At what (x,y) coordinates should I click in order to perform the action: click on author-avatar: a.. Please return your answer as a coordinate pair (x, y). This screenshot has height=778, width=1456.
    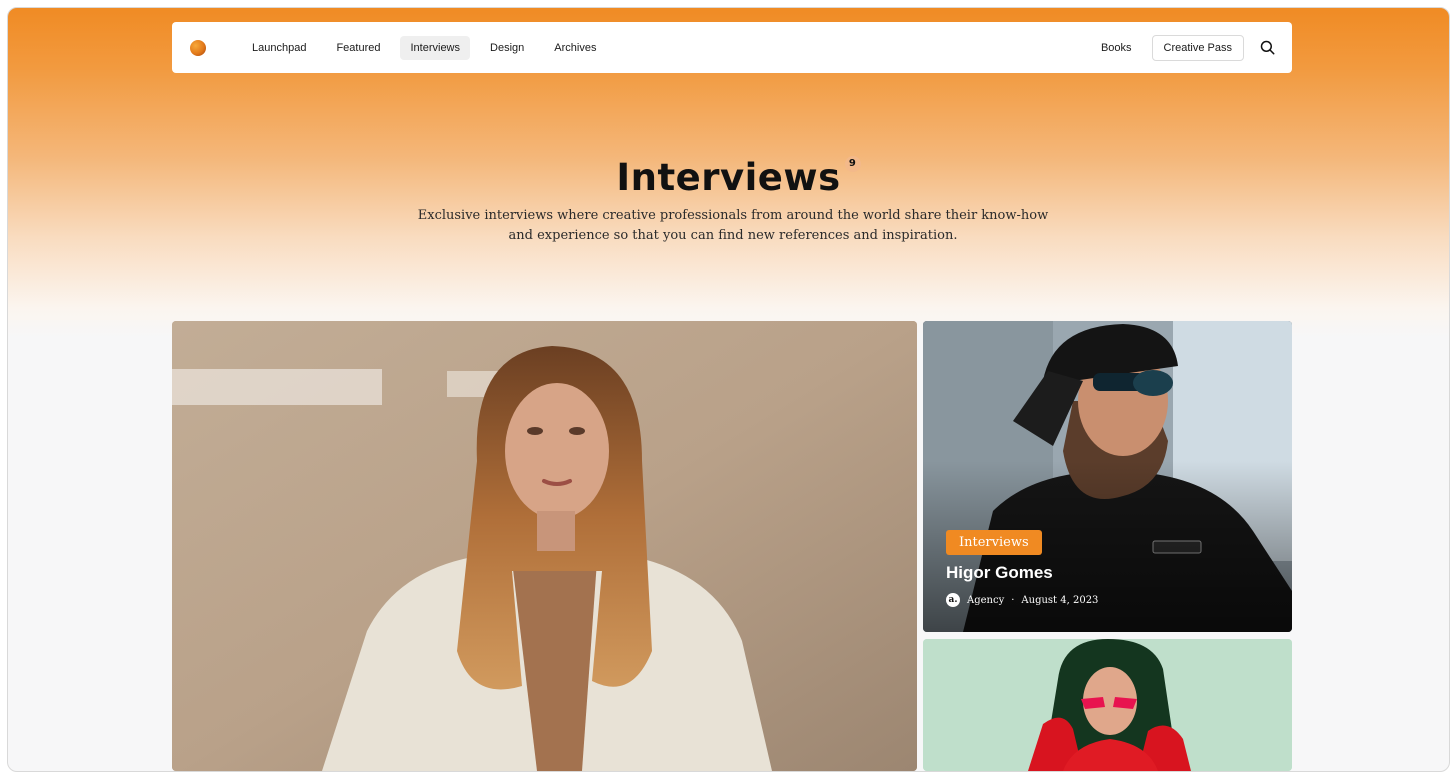
    Looking at the image, I should click on (953, 600).